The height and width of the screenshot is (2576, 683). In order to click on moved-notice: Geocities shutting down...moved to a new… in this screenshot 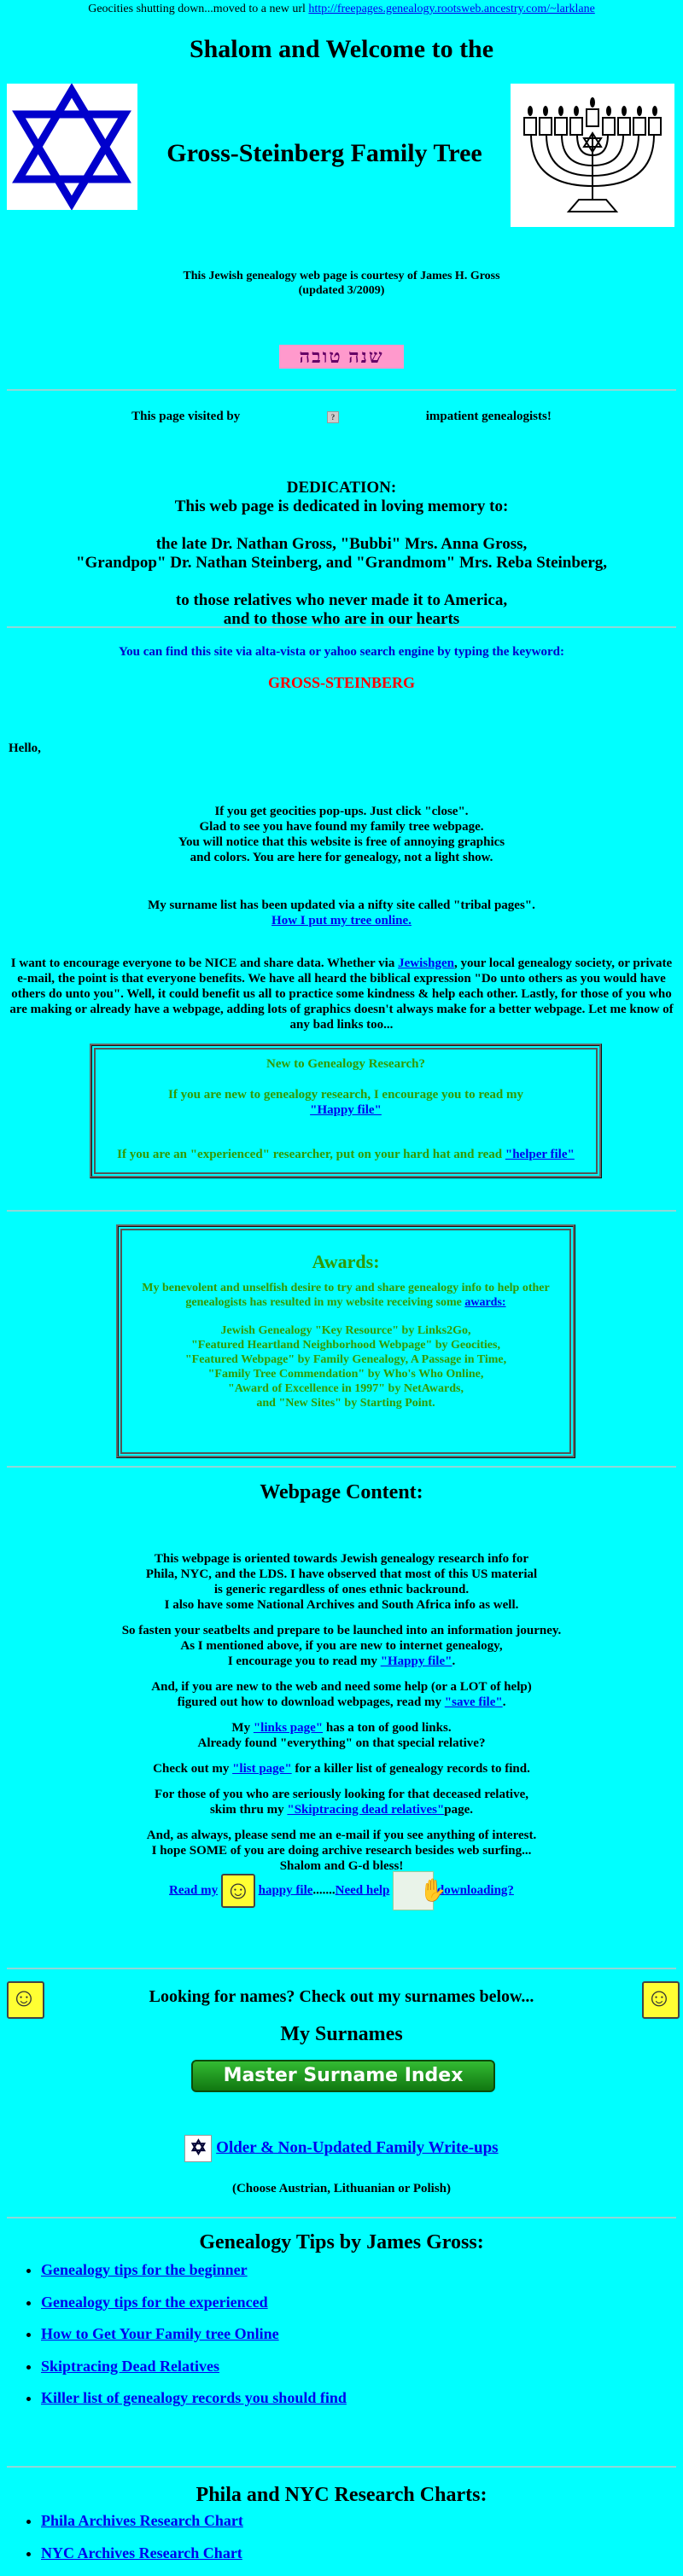, I will do `click(341, 10)`.